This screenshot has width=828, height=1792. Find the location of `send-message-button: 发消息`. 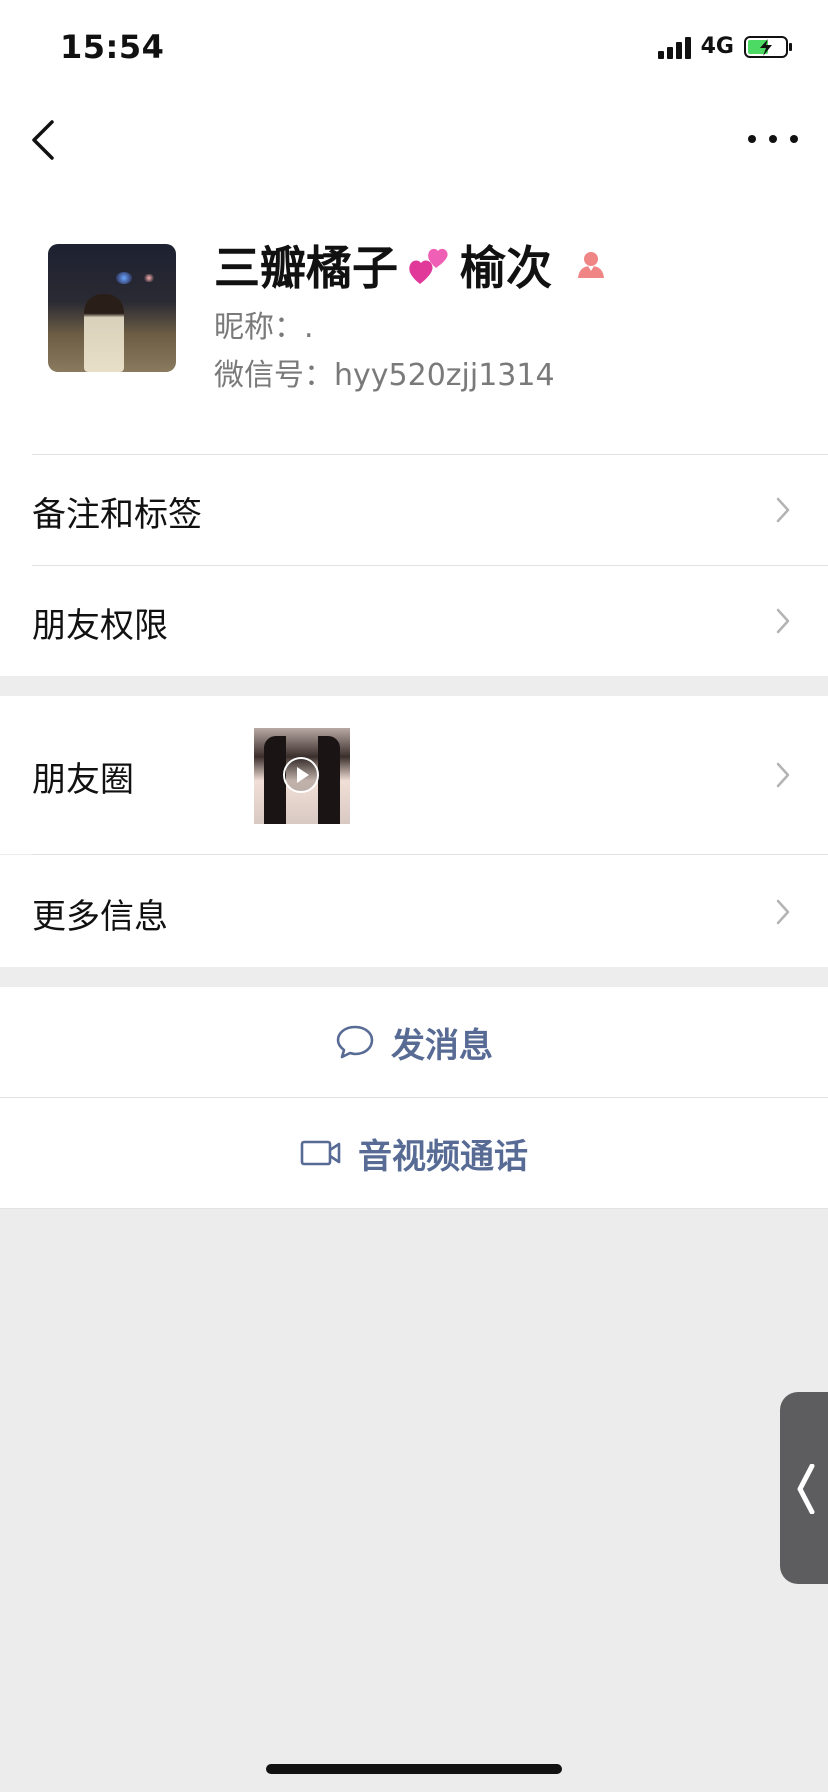

send-message-button: 发消息 is located at coordinates (414, 1042).